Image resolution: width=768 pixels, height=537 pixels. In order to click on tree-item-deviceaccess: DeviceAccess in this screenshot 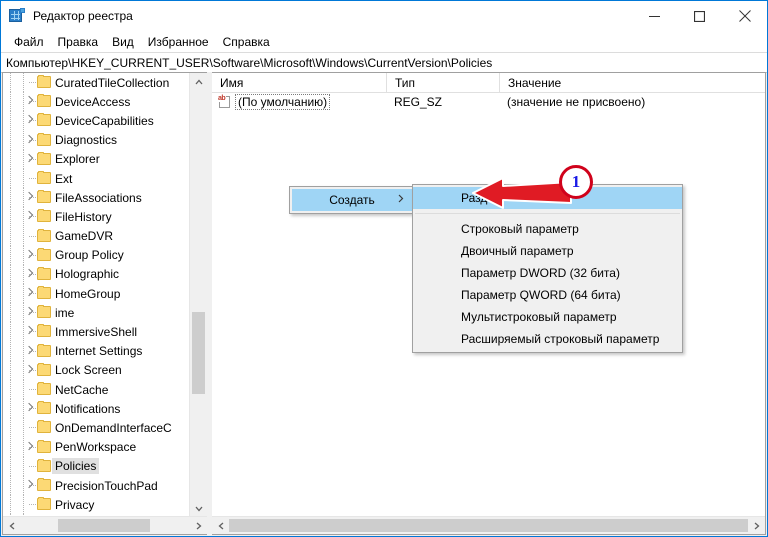, I will do `click(96, 102)`.